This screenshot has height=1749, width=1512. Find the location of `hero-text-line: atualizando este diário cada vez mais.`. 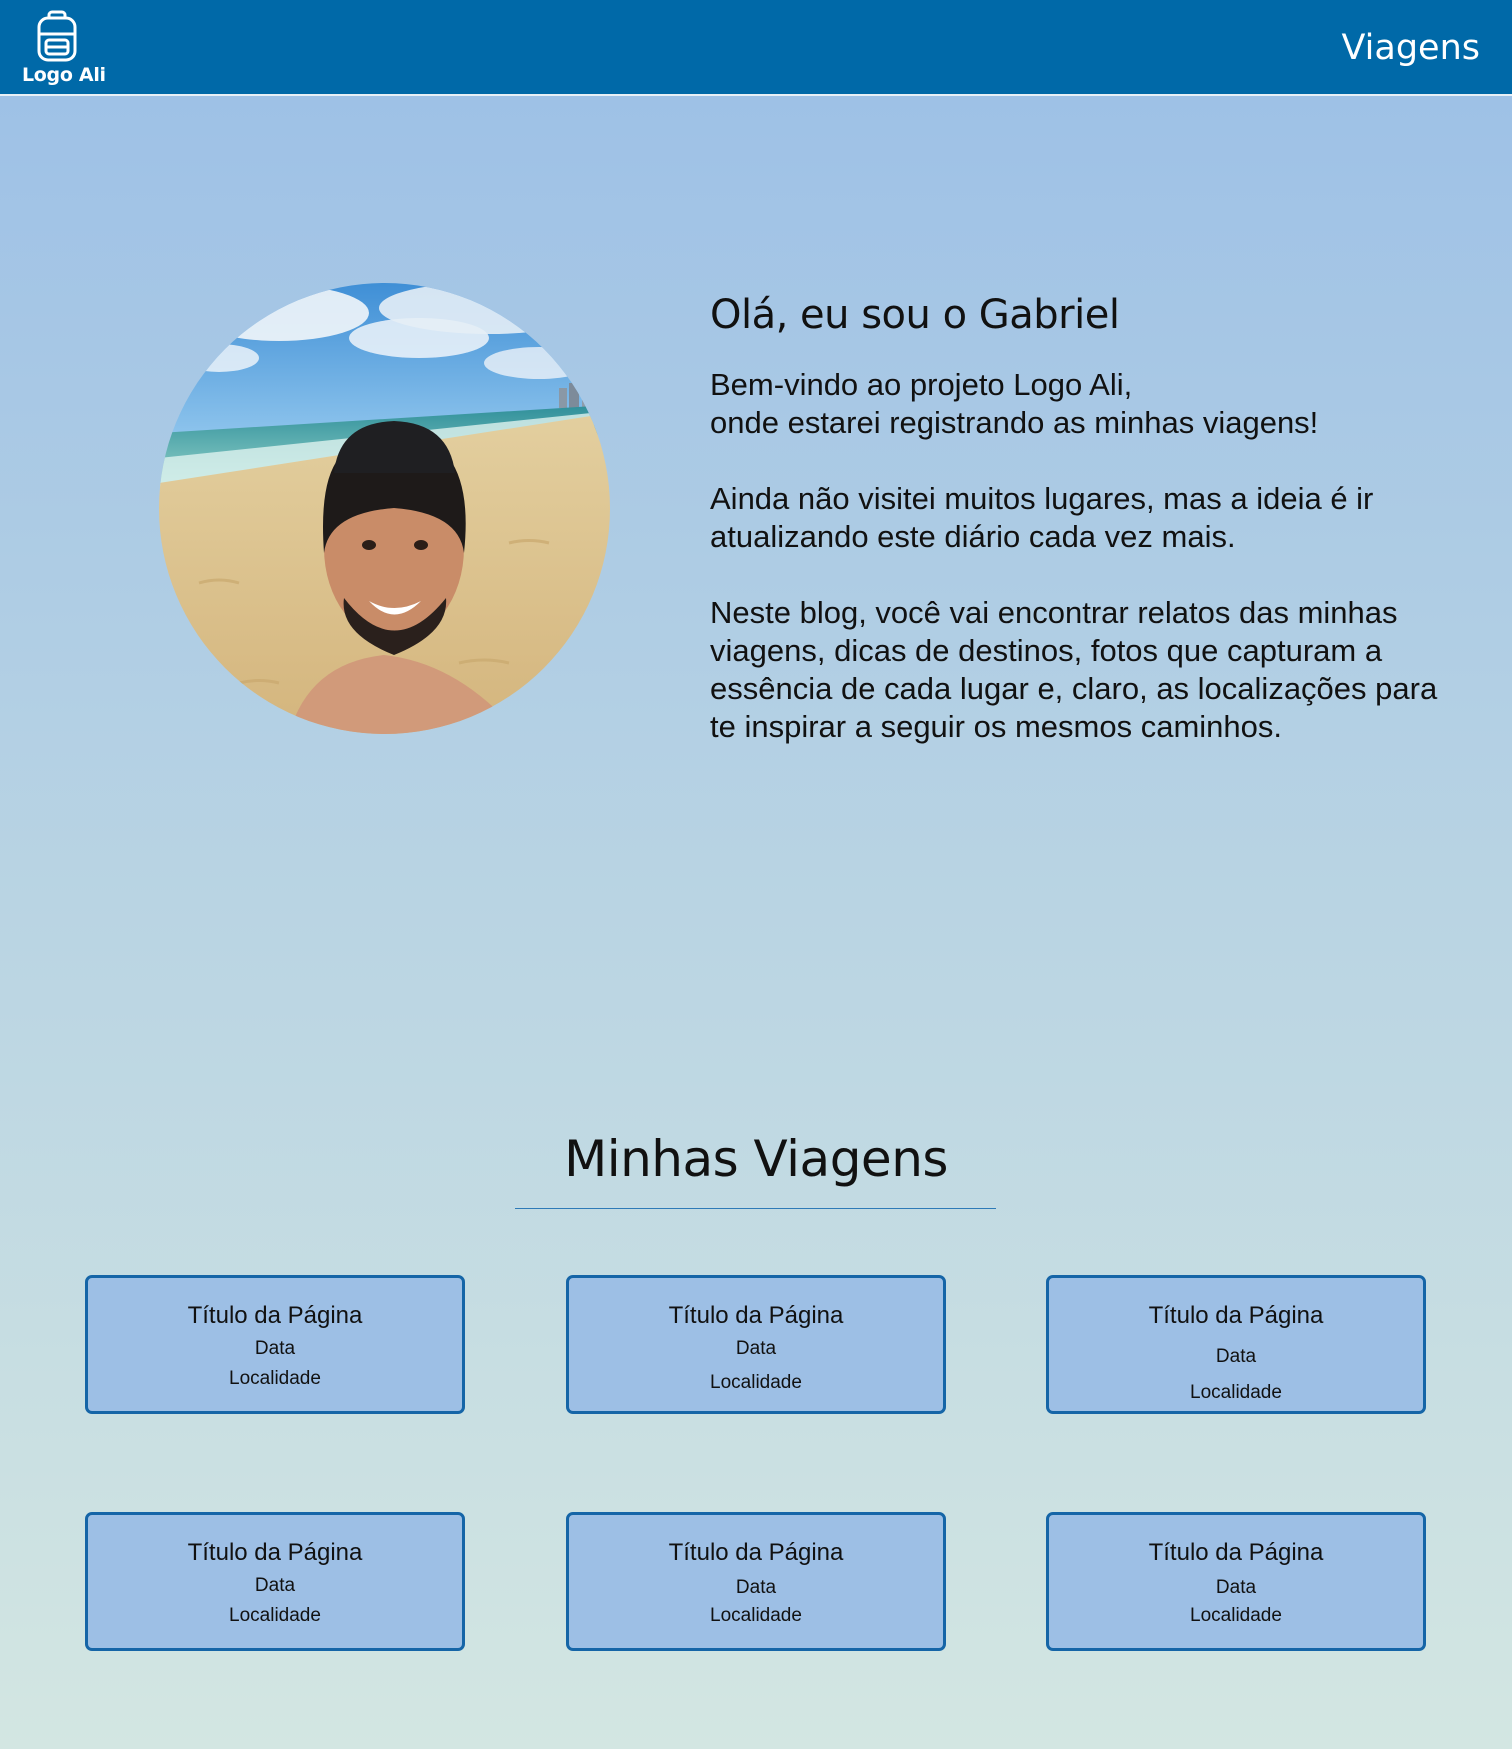

hero-text-line: atualizando este diário cada vez mais. is located at coordinates (973, 536).